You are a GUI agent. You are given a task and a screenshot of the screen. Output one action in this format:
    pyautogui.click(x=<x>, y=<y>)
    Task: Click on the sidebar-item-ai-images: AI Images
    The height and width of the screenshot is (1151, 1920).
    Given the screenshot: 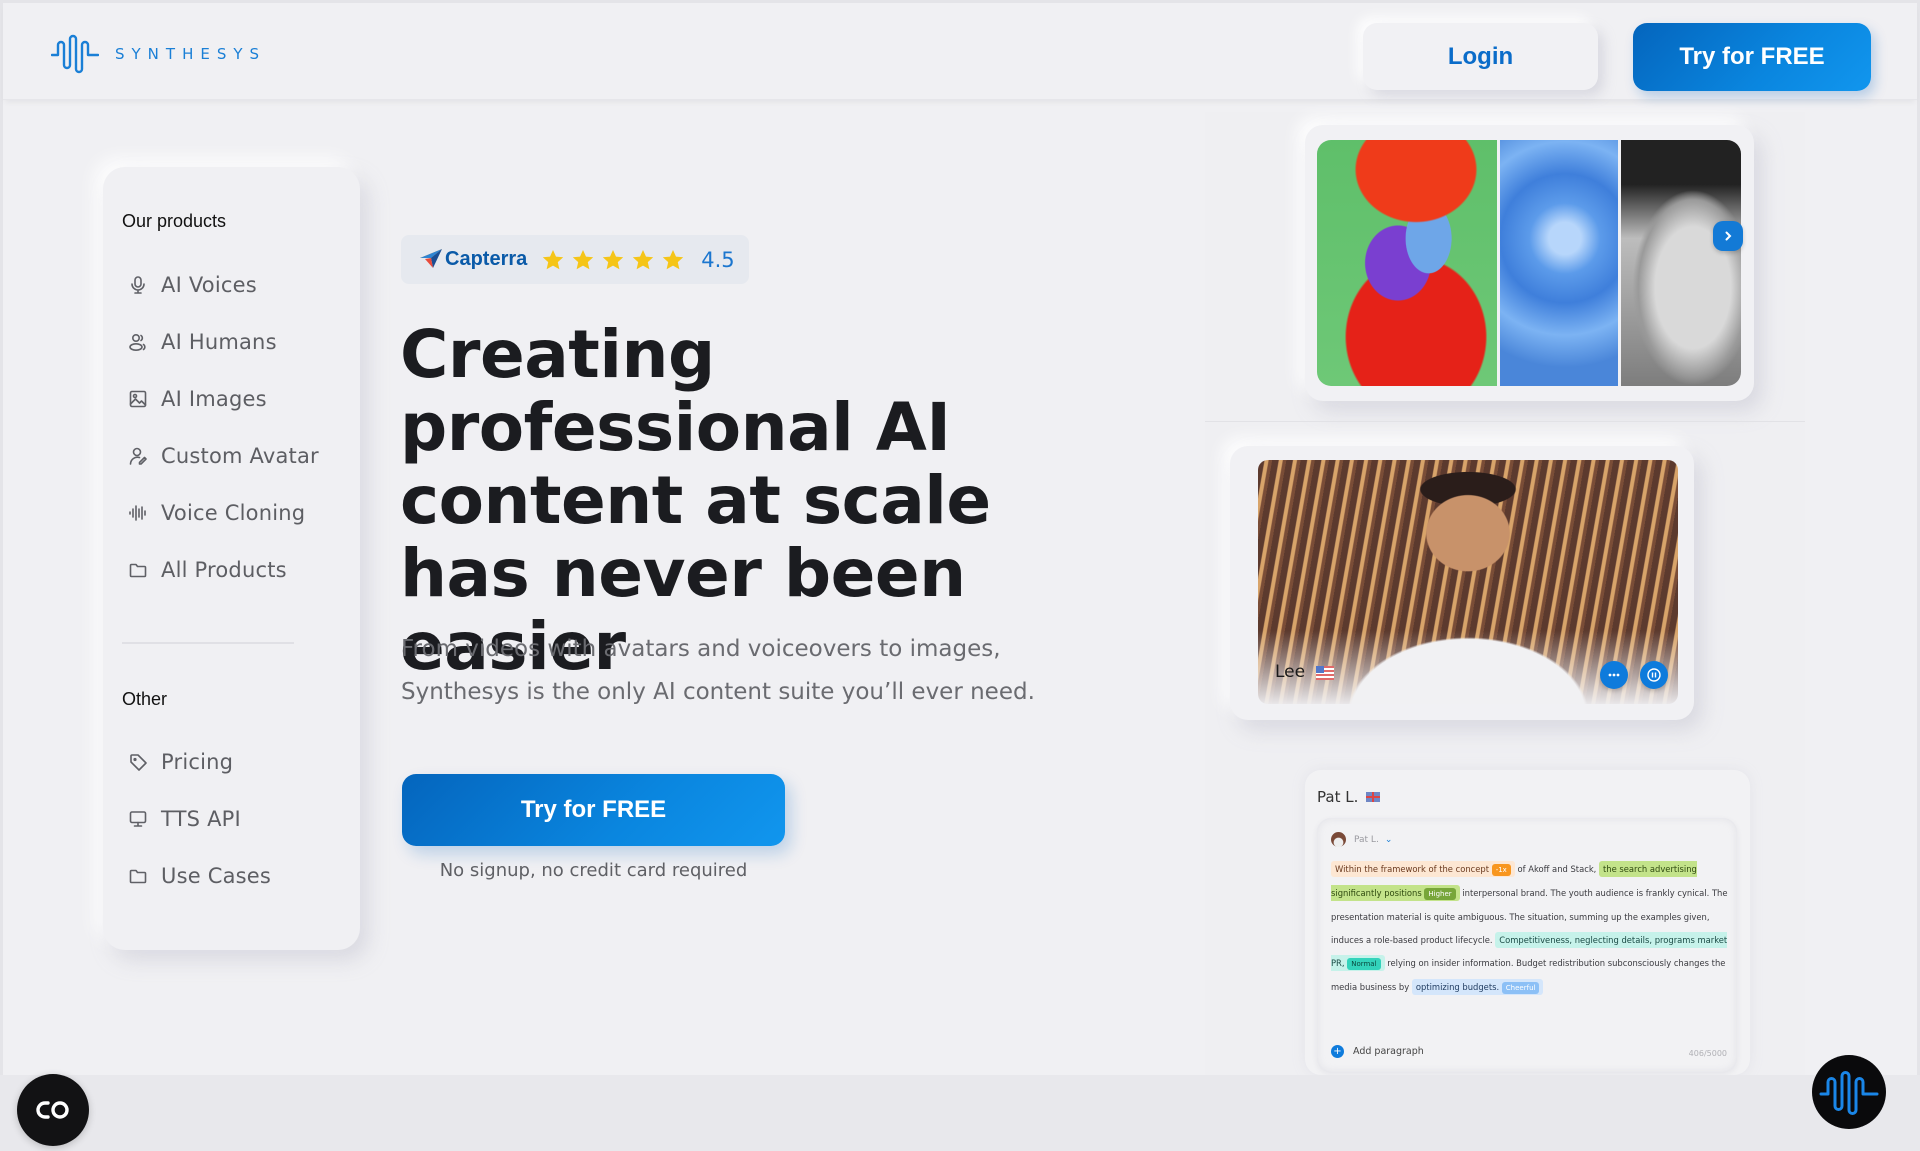 What is the action you would take?
    pyautogui.click(x=197, y=399)
    